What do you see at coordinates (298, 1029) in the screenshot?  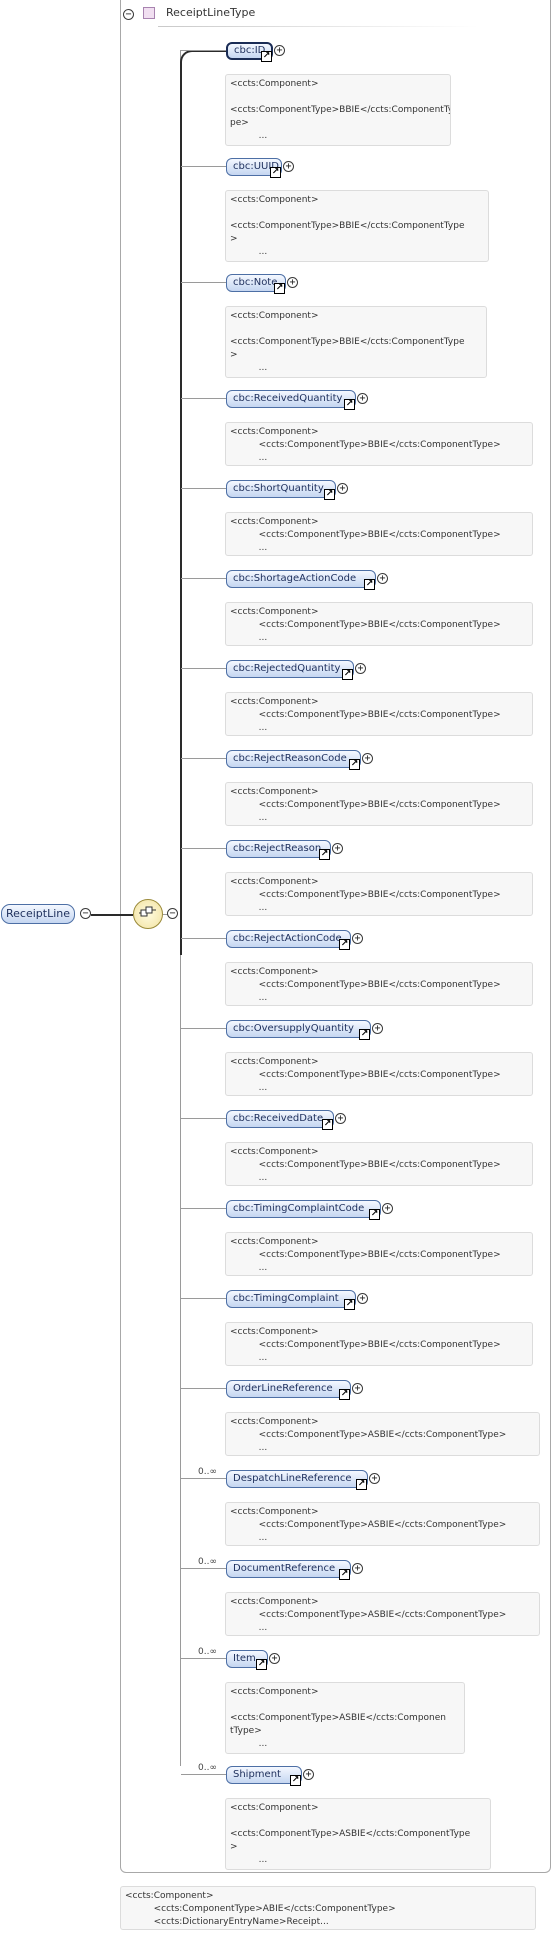 I see `element-node: cbc:OversupplyQuantity` at bounding box center [298, 1029].